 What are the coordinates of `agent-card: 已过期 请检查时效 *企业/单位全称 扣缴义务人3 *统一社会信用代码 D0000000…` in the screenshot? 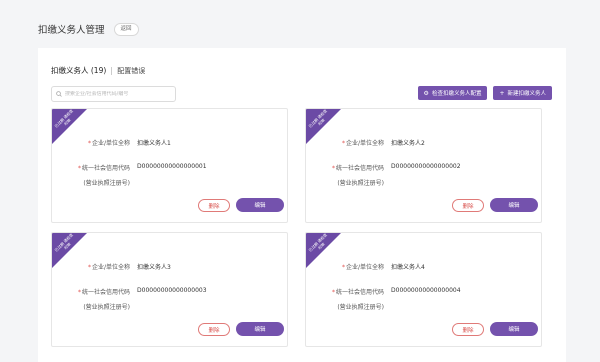 It's located at (169, 289).